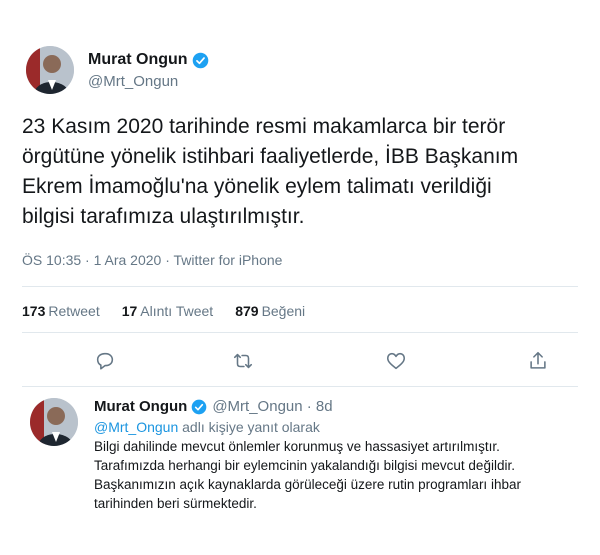  What do you see at coordinates (74, 311) in the screenshot?
I see `retweet-label: Retweet` at bounding box center [74, 311].